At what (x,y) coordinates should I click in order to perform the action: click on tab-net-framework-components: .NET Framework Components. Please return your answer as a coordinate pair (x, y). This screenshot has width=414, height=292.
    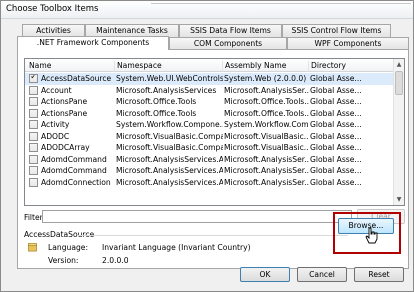
    Looking at the image, I should click on (93, 43).